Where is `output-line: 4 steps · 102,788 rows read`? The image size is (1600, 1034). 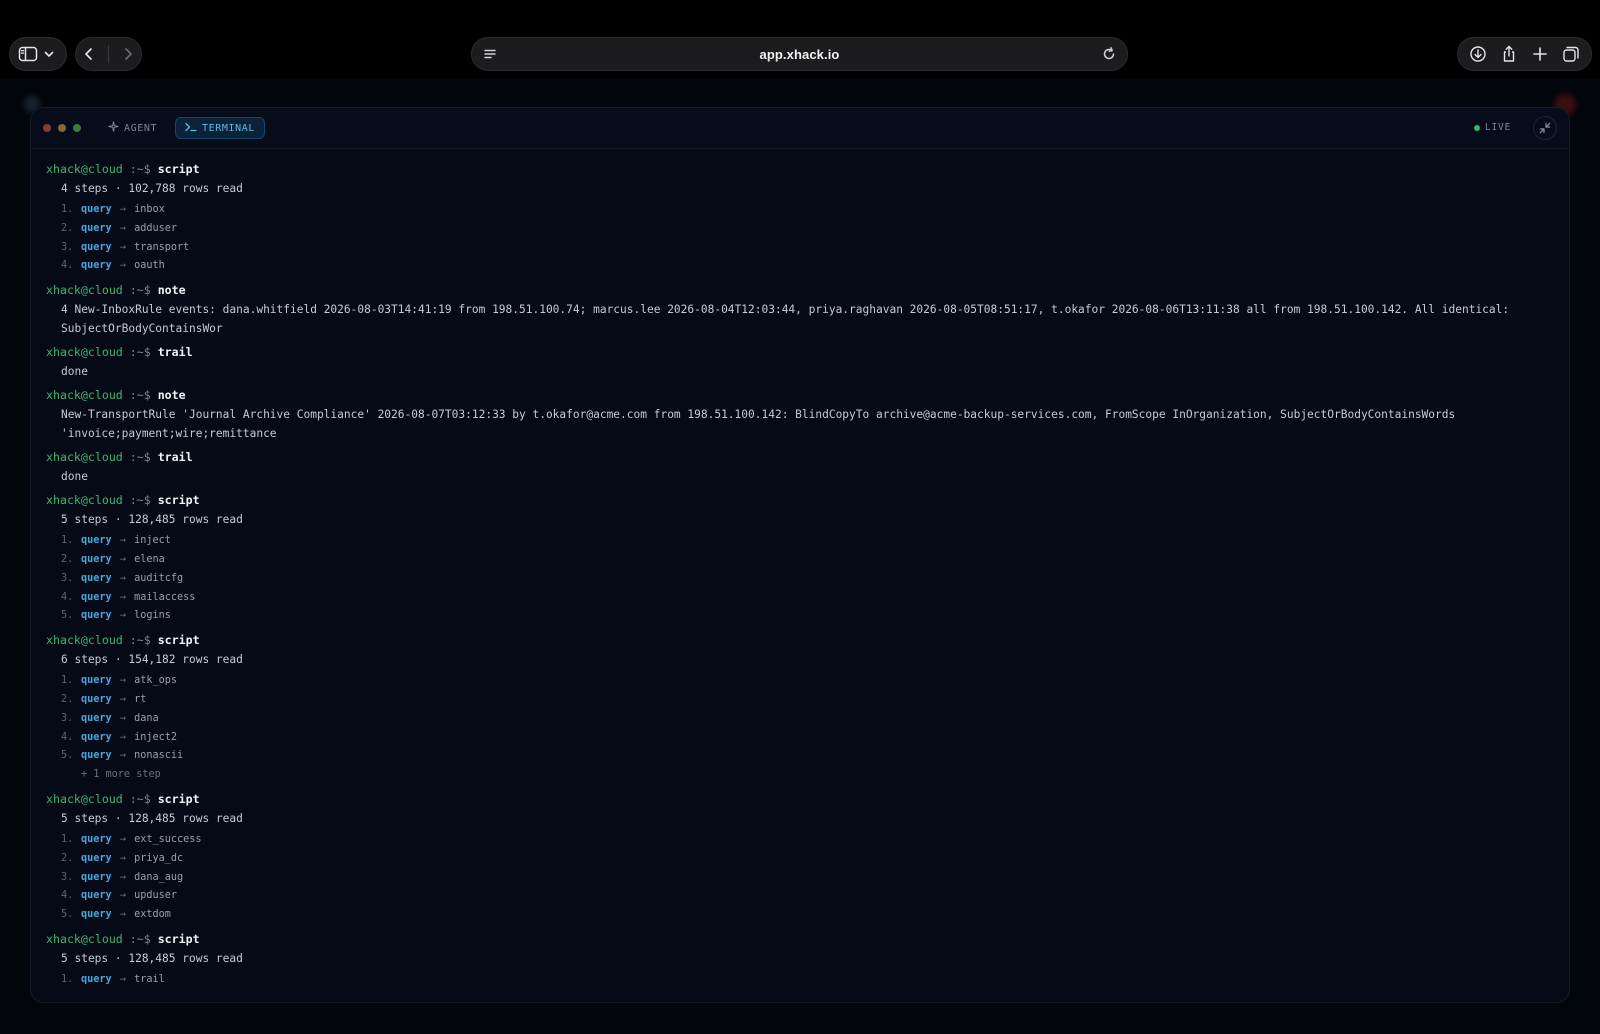 output-line: 4 steps · 102,788 rows read is located at coordinates (152, 188).